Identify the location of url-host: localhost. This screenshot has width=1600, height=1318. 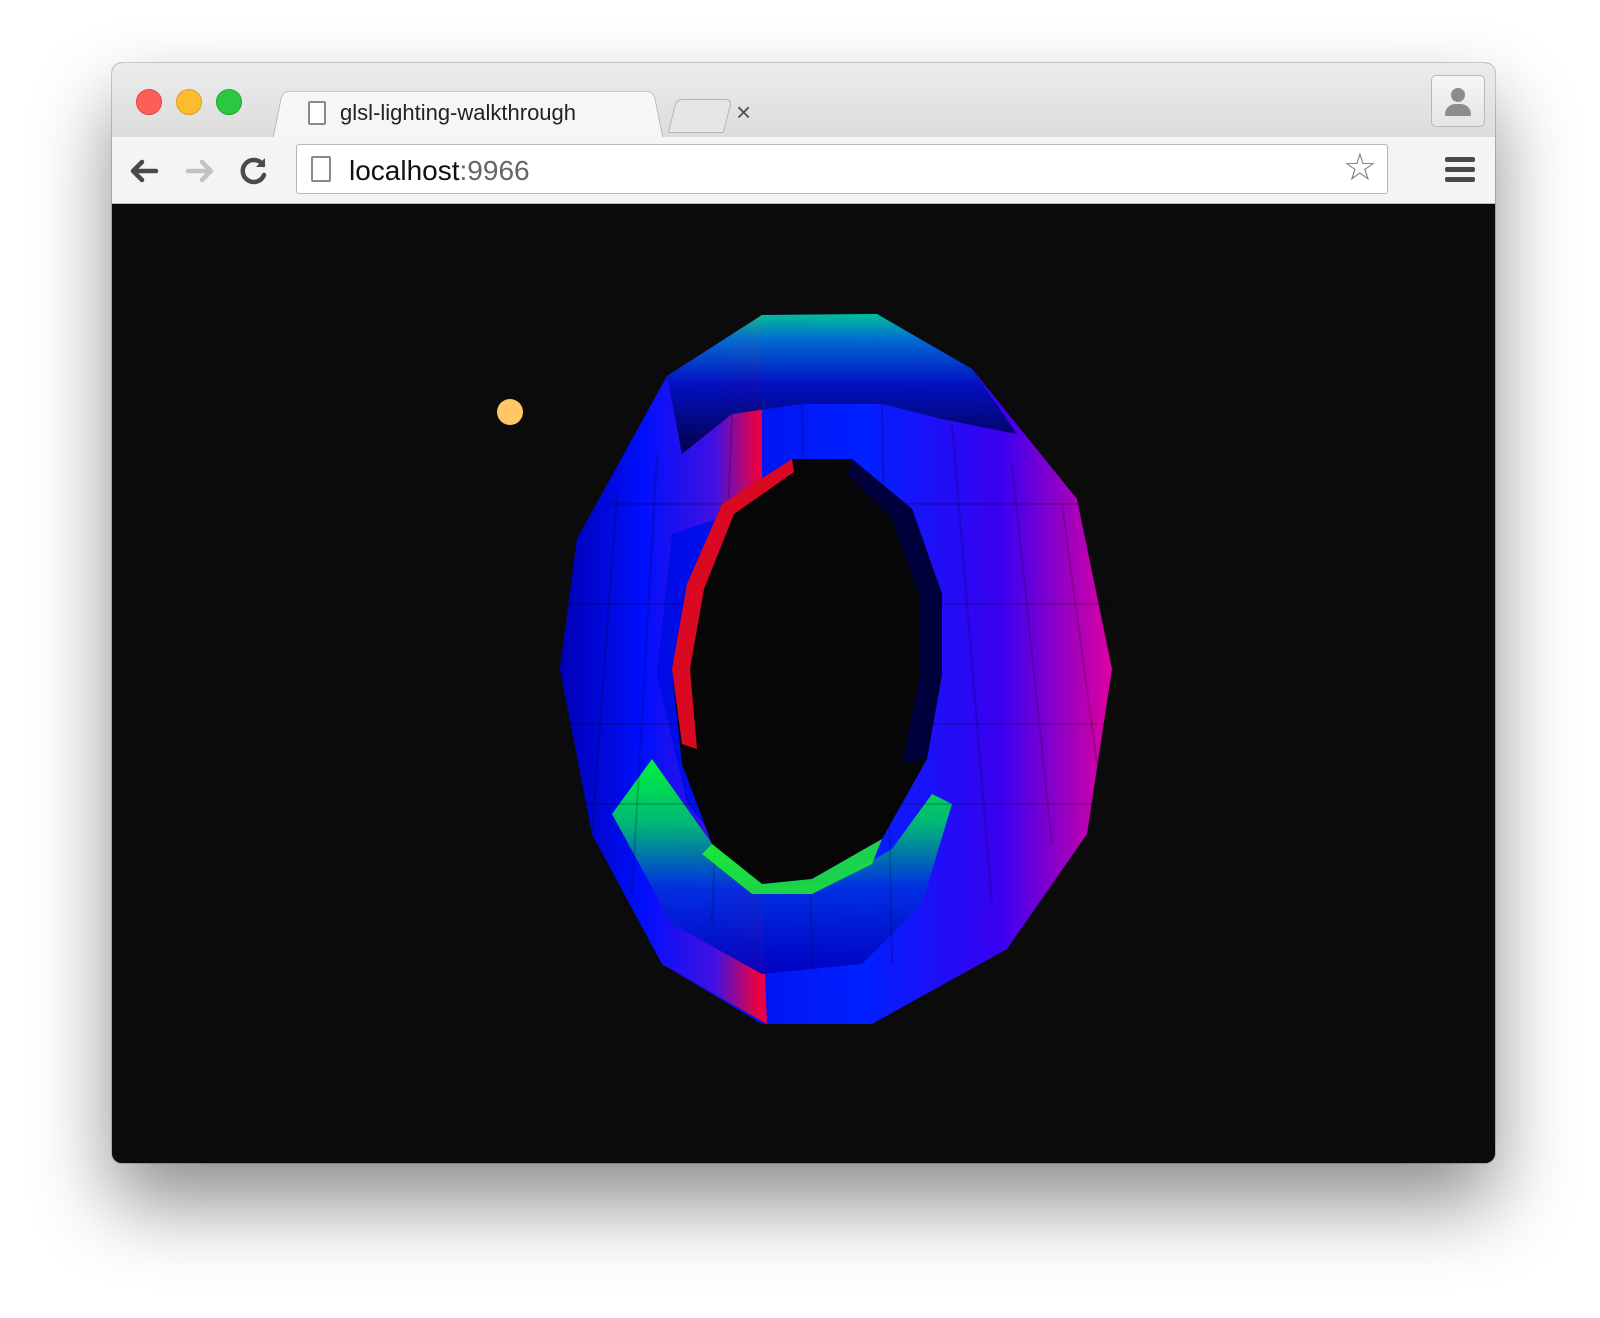
(404, 170).